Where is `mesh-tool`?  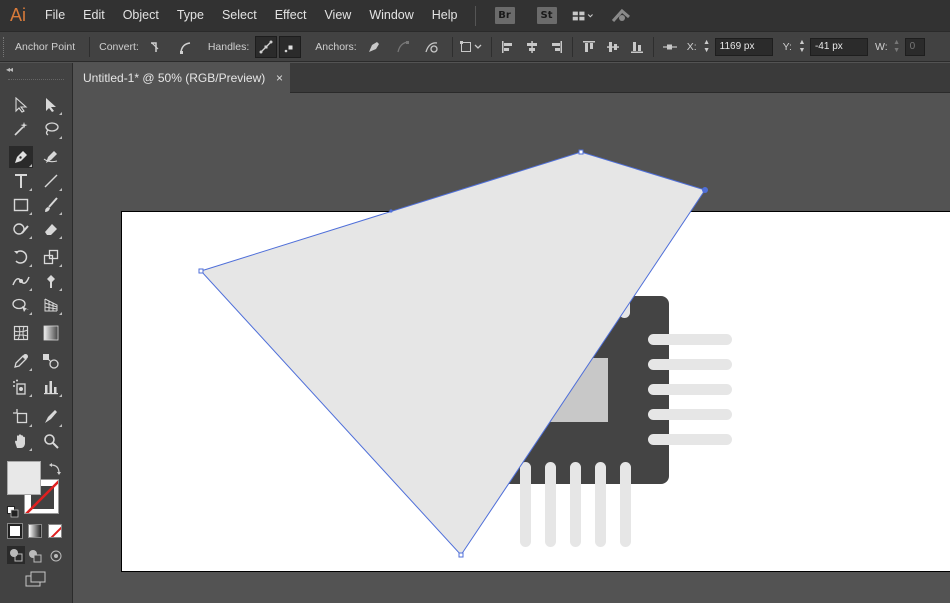 mesh-tool is located at coordinates (21, 333).